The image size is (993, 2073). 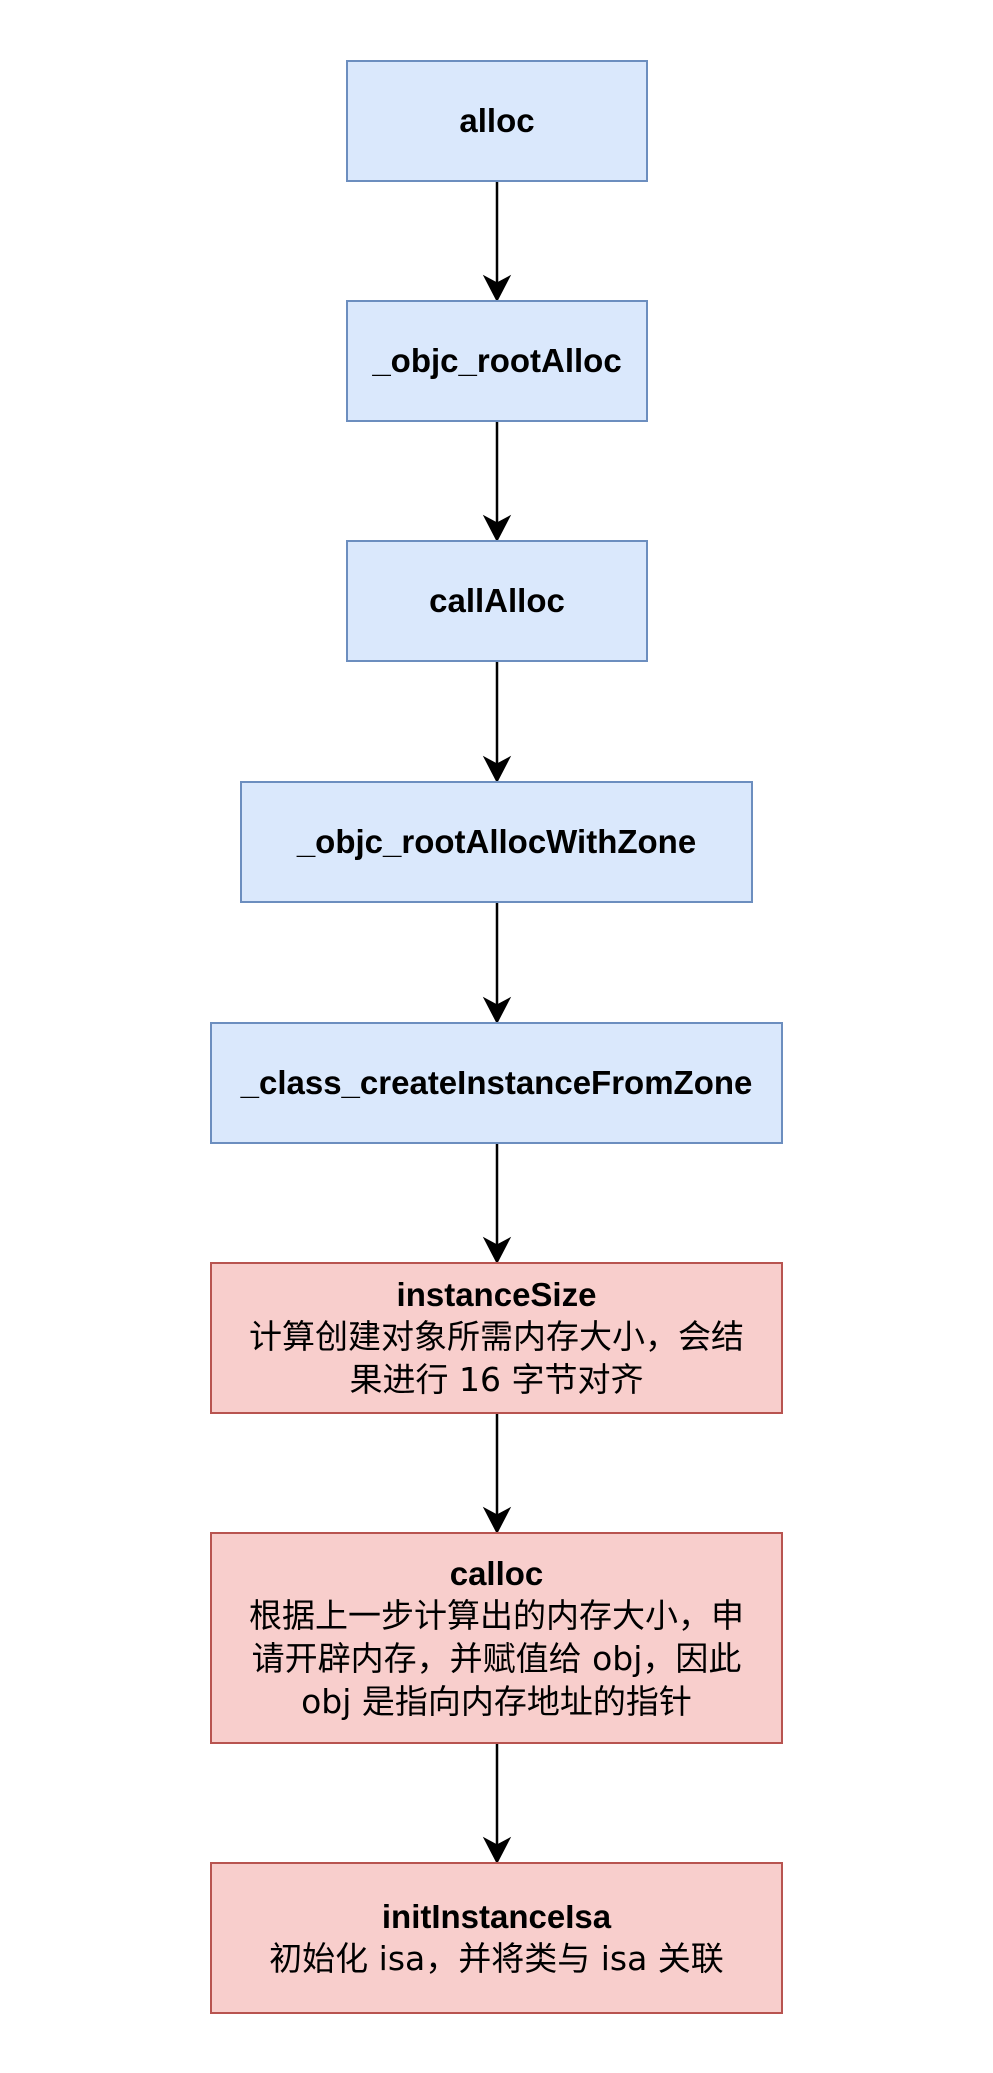 I want to click on node-initinstanceisa: initInstanceIsa 初始化 isa，并将类与 isa 关联, so click(x=496, y=1938).